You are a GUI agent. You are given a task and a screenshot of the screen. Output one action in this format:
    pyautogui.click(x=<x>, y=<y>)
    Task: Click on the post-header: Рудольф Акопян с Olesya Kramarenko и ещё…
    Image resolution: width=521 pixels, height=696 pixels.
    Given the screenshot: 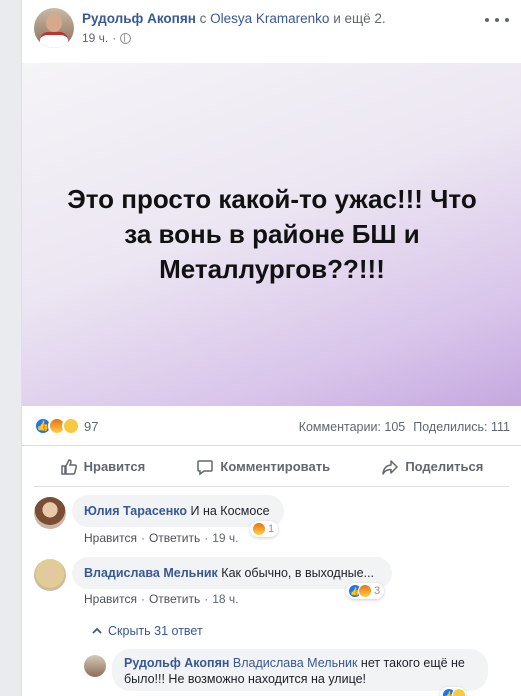 What is the action you would take?
    pyautogui.click(x=271, y=30)
    